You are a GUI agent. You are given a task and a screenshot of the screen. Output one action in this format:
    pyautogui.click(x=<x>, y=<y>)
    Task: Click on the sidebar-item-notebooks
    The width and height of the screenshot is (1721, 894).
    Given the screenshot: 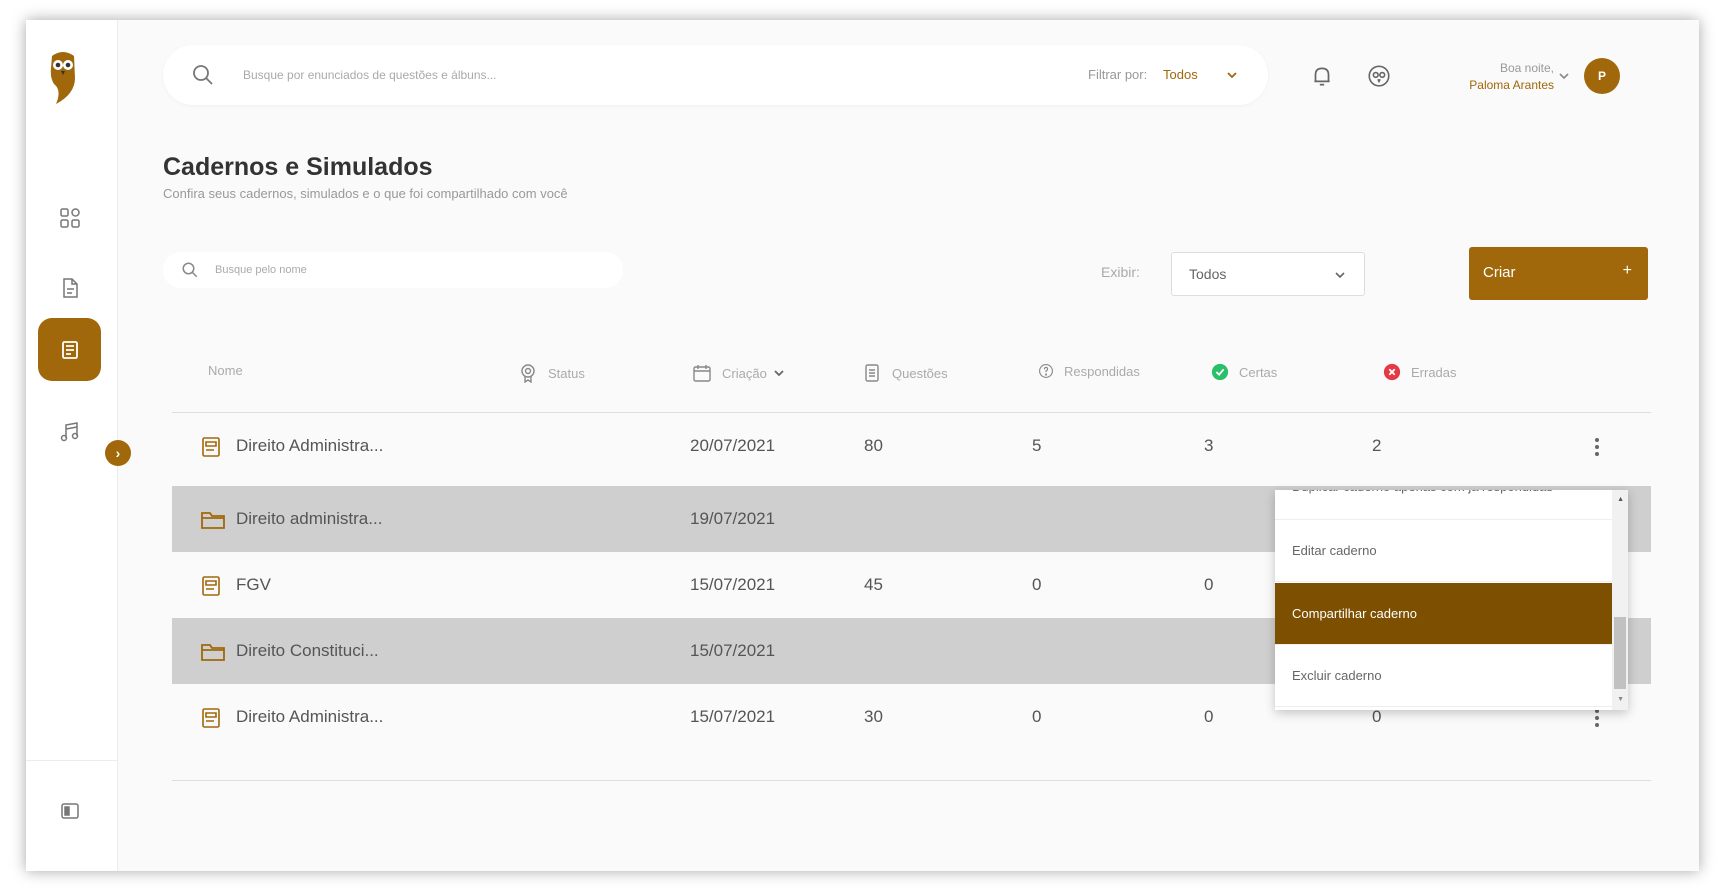 What is the action you would take?
    pyautogui.click(x=69, y=349)
    